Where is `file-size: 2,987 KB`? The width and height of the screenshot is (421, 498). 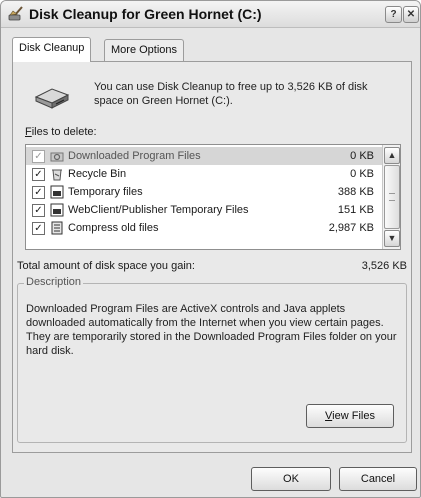 file-size: 2,987 KB is located at coordinates (351, 228).